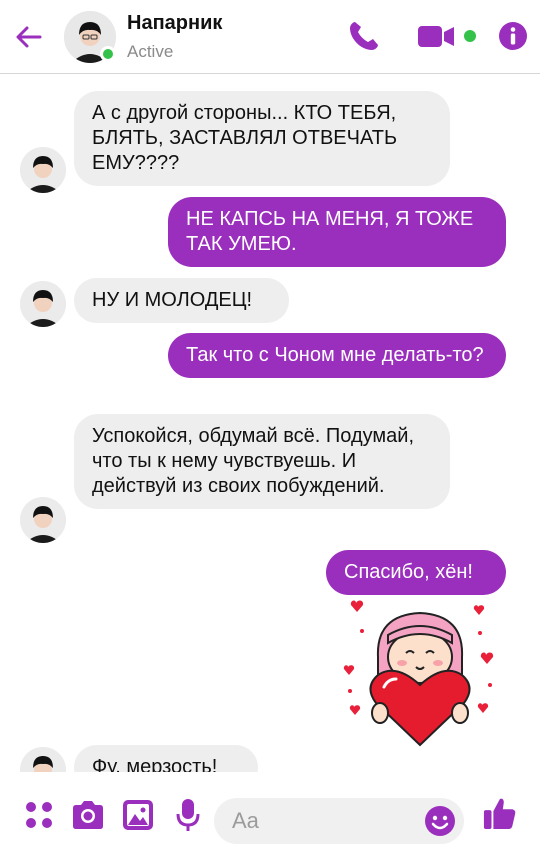 The height and width of the screenshot is (852, 540). What do you see at coordinates (108, 54) in the screenshot?
I see `online-indicator` at bounding box center [108, 54].